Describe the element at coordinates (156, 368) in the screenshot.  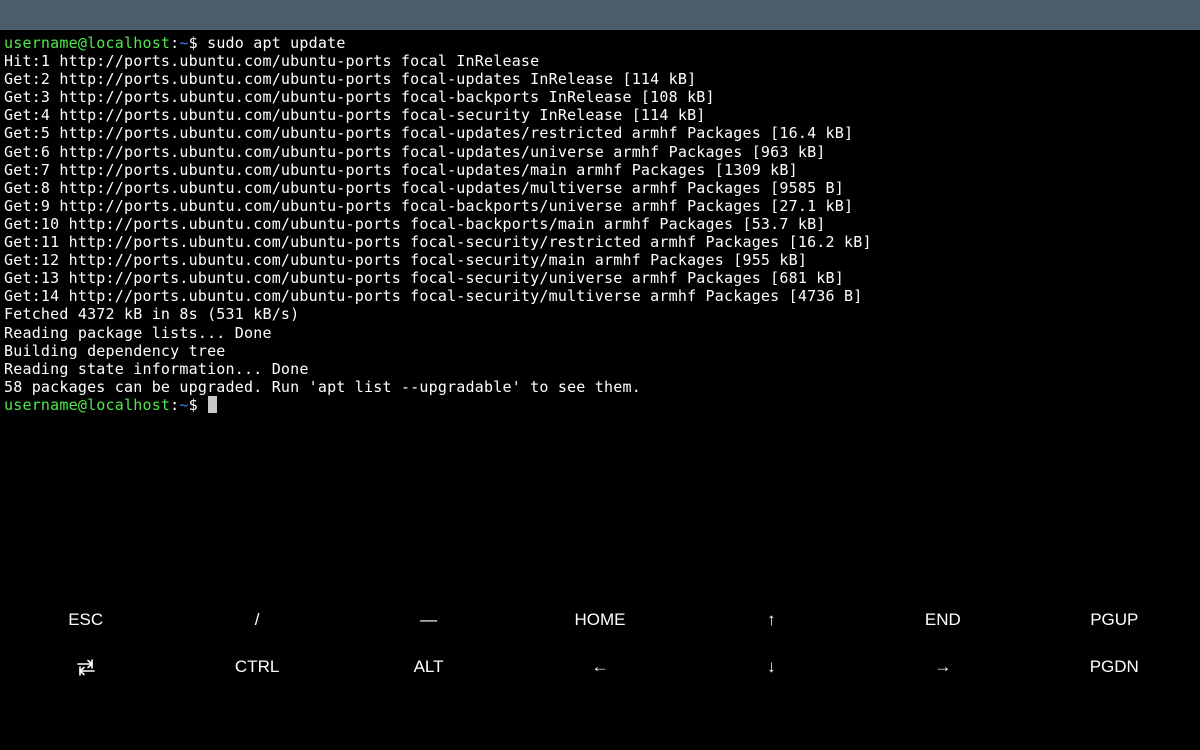
I see `output-line: Reading state information... Done` at that location.